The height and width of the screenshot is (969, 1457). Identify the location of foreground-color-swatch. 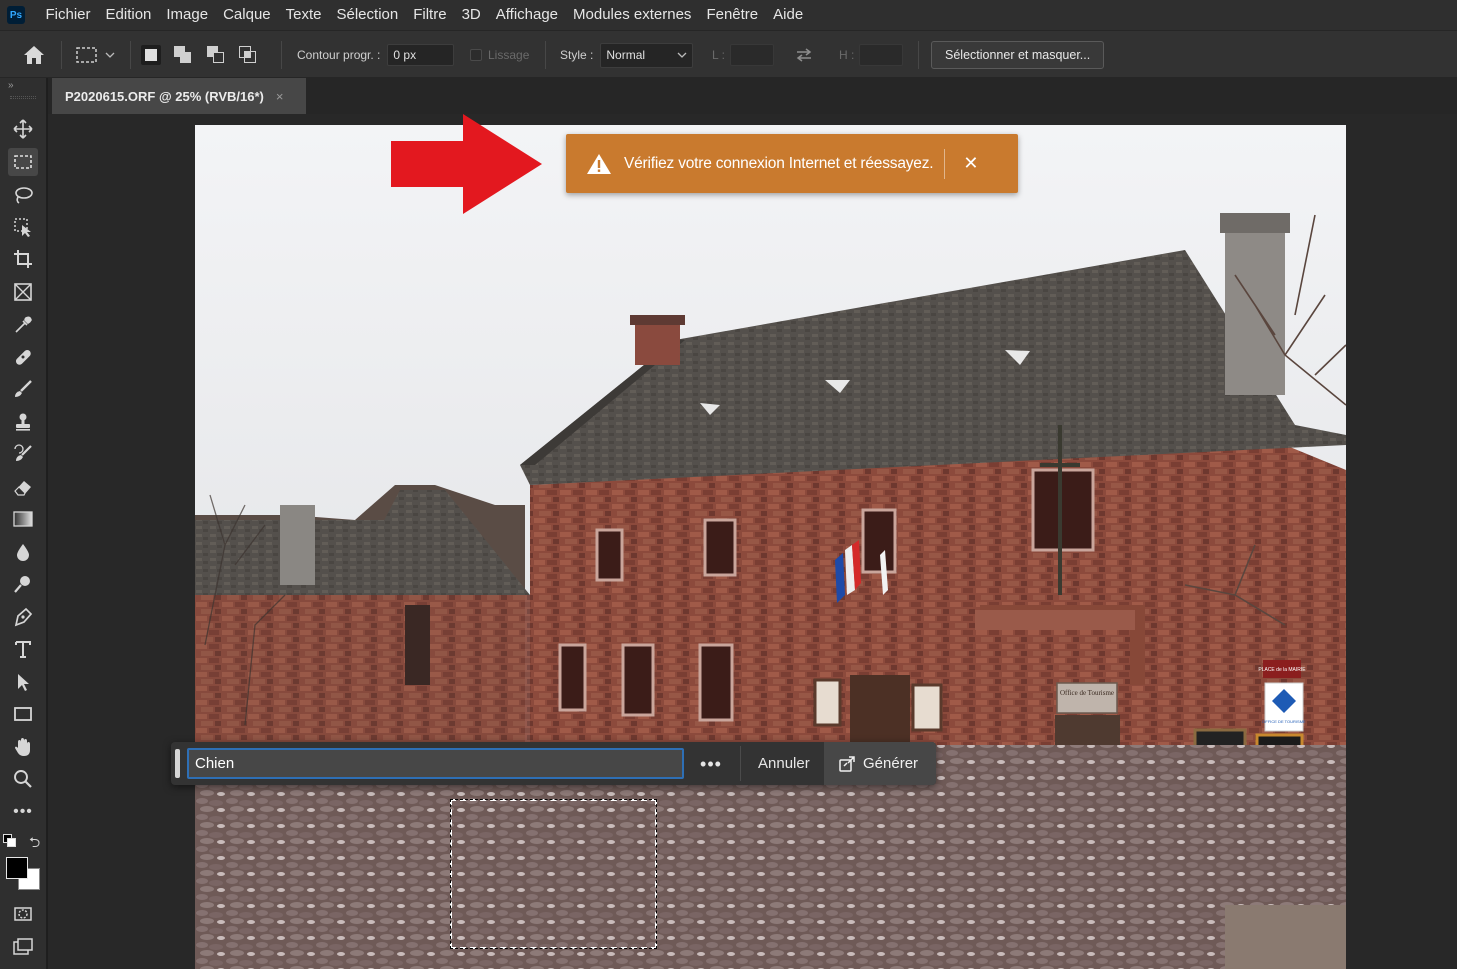
(17, 868).